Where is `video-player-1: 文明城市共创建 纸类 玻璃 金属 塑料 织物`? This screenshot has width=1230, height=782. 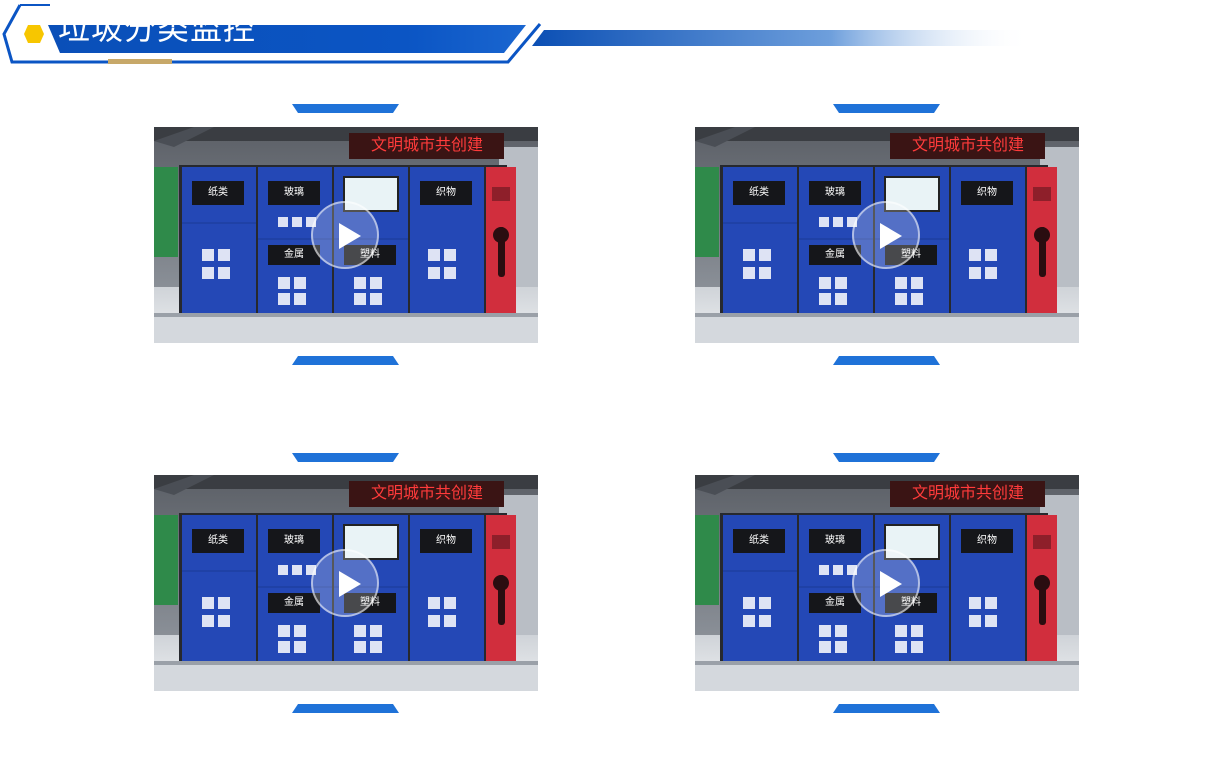 video-player-1: 文明城市共创建 纸类 玻璃 金属 塑料 织物 is located at coordinates (346, 235).